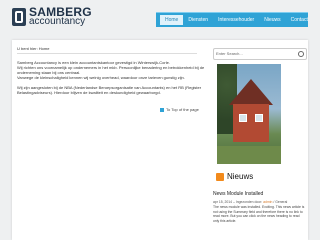  What do you see at coordinates (19, 17) in the screenshot?
I see `logo-mark-icon` at bounding box center [19, 17].